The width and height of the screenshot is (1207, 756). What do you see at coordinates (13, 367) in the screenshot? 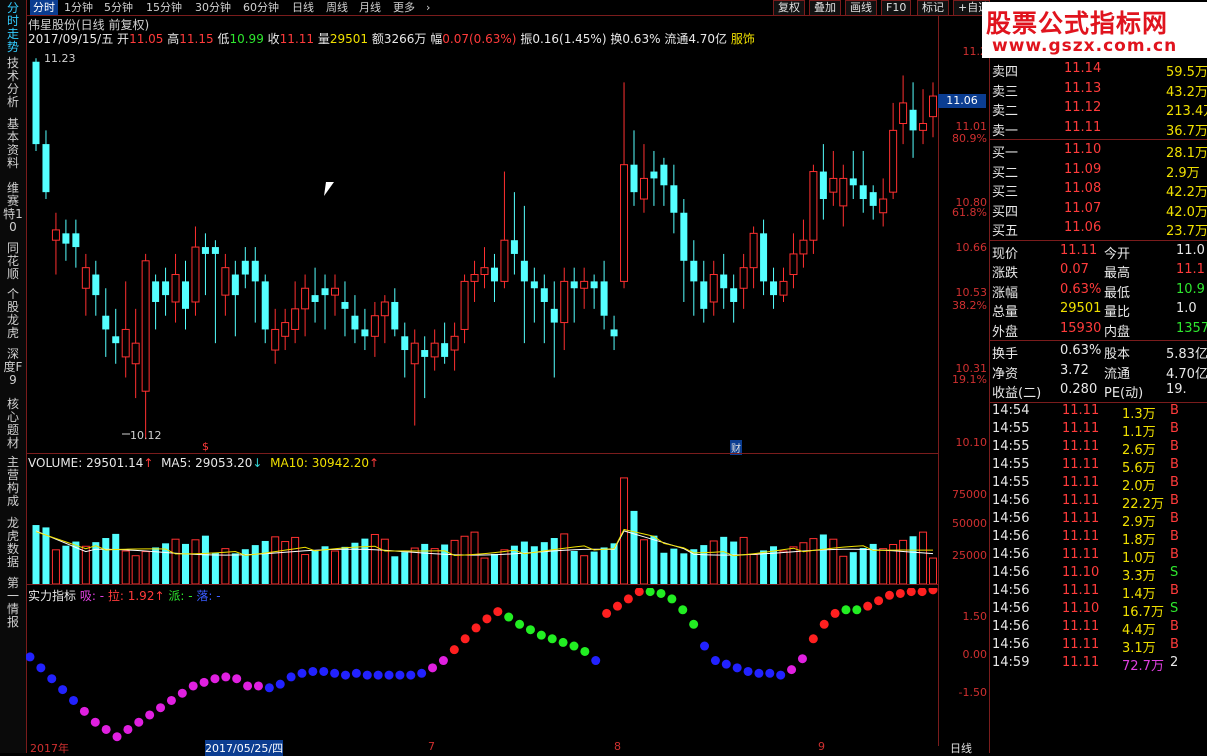
I see `left-tab-6: 深度F9` at bounding box center [13, 367].